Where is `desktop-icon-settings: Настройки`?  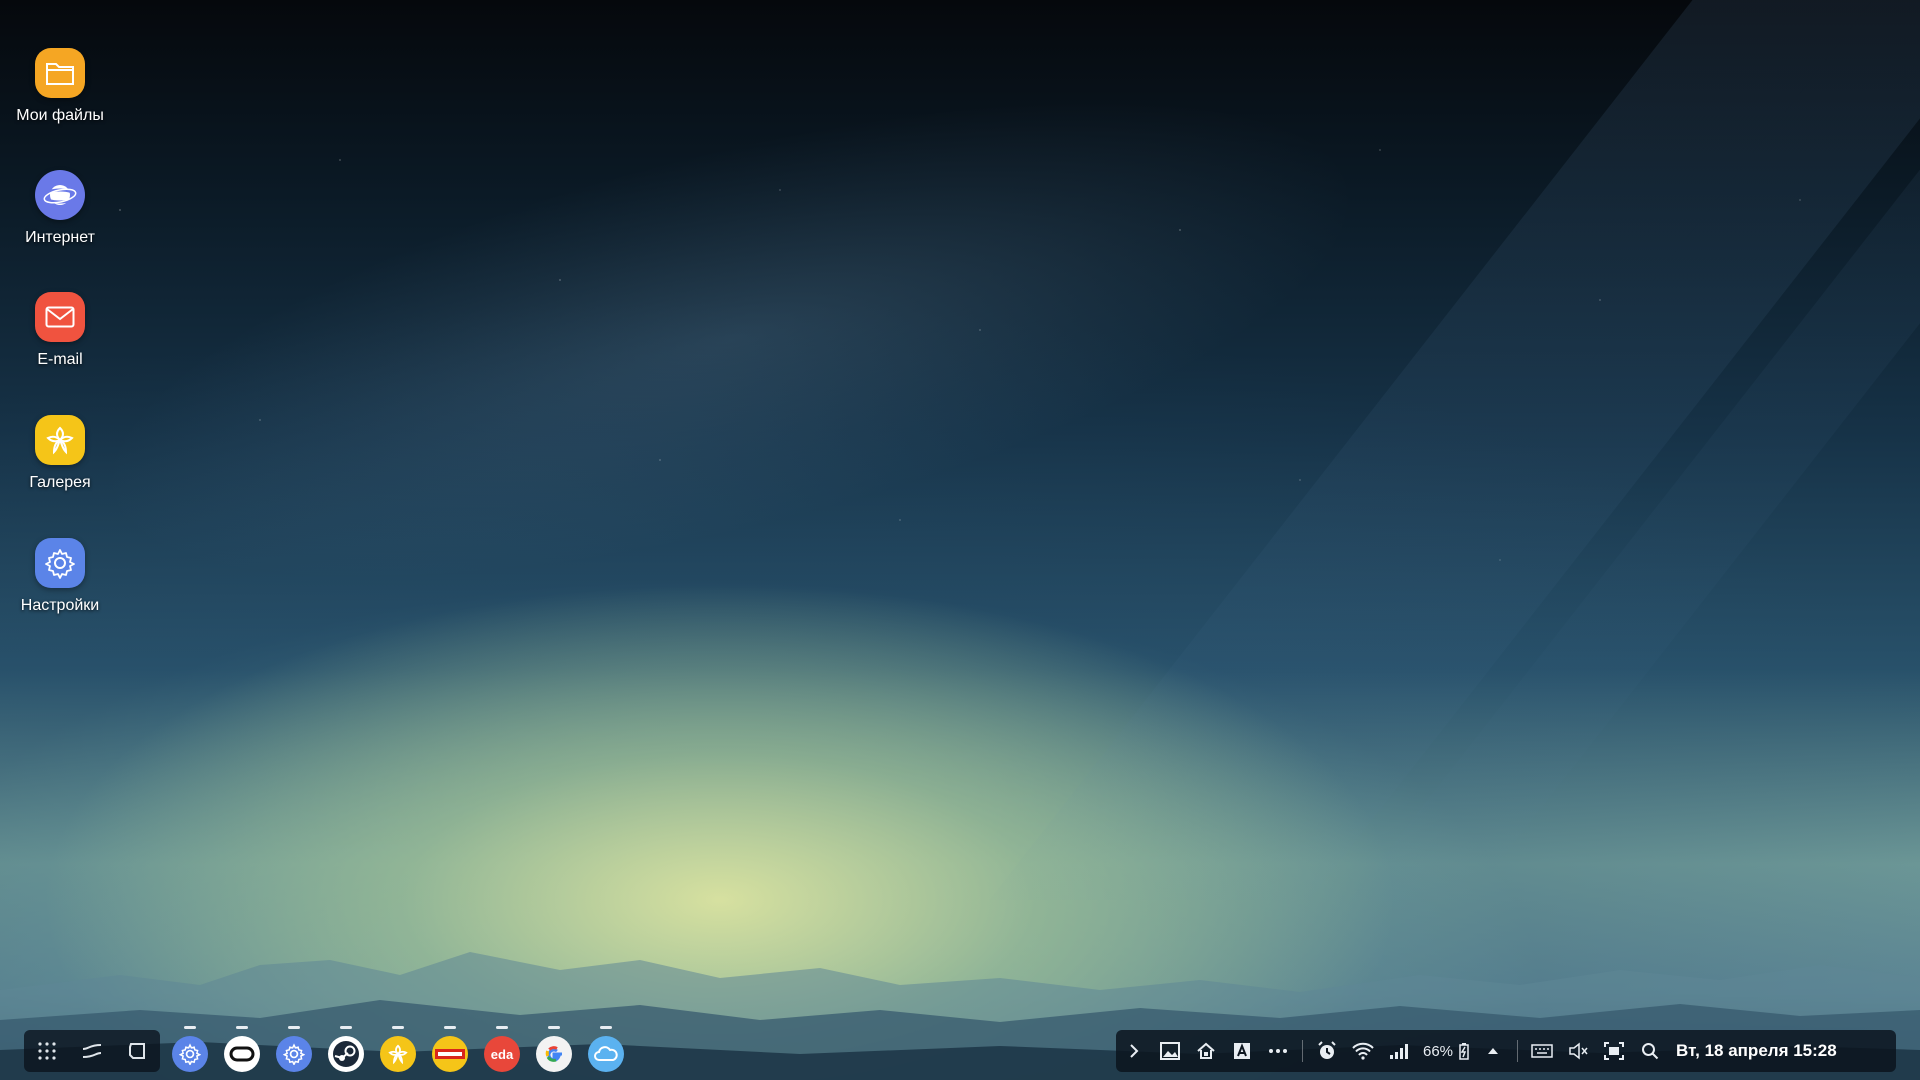
desktop-icon-settings: Настройки is located at coordinates (60, 576).